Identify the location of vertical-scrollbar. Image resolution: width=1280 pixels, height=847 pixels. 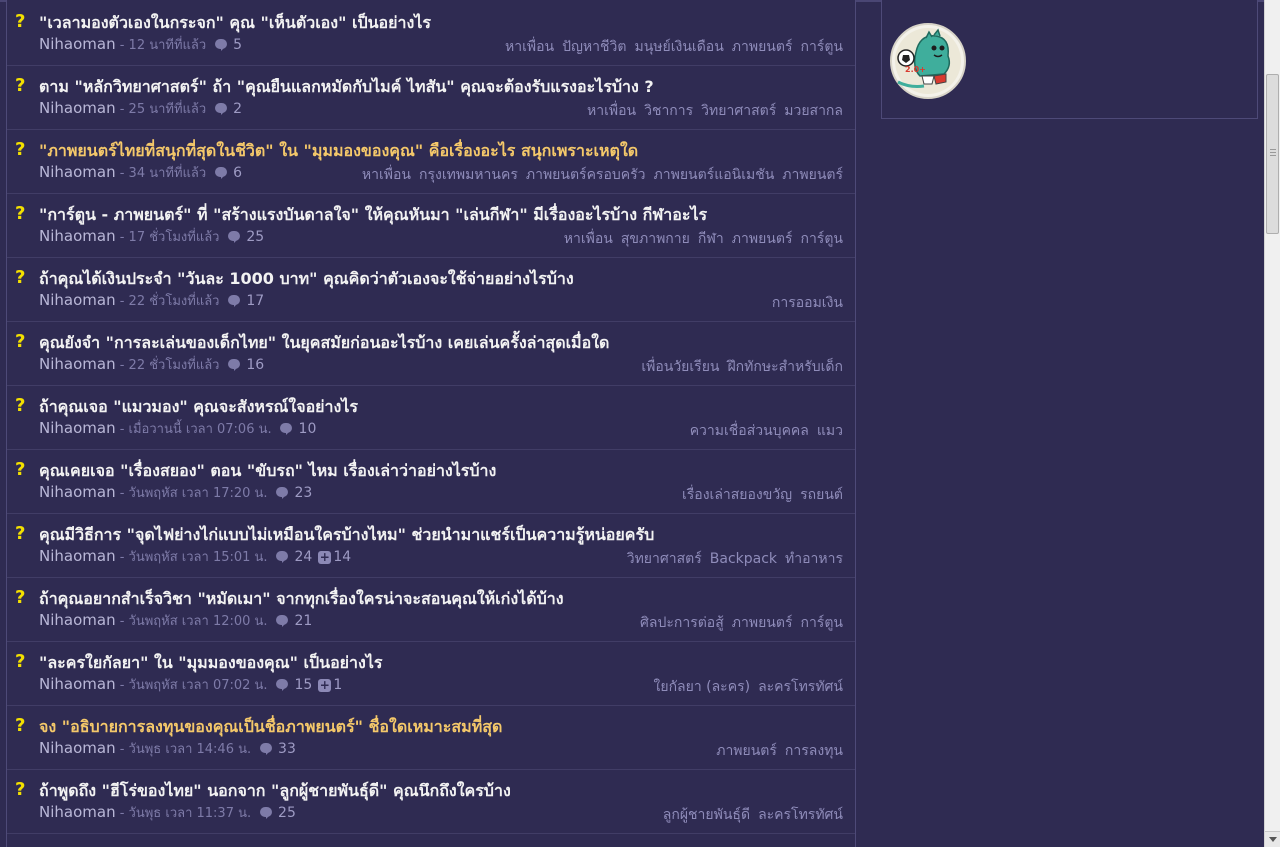
(1272, 423).